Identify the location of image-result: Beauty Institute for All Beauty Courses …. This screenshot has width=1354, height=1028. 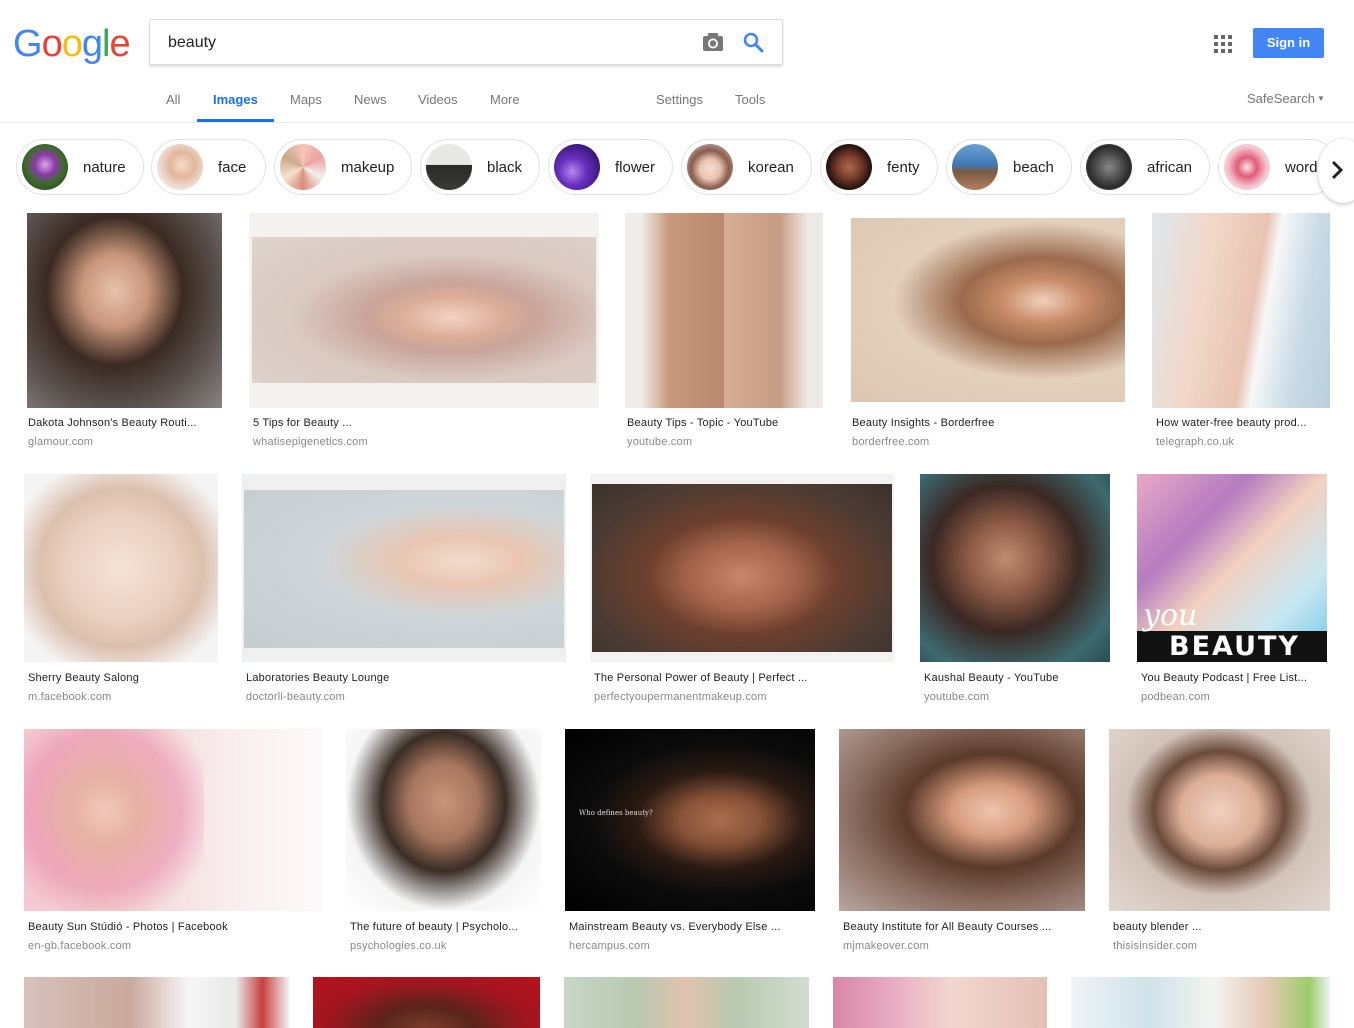
(962, 844).